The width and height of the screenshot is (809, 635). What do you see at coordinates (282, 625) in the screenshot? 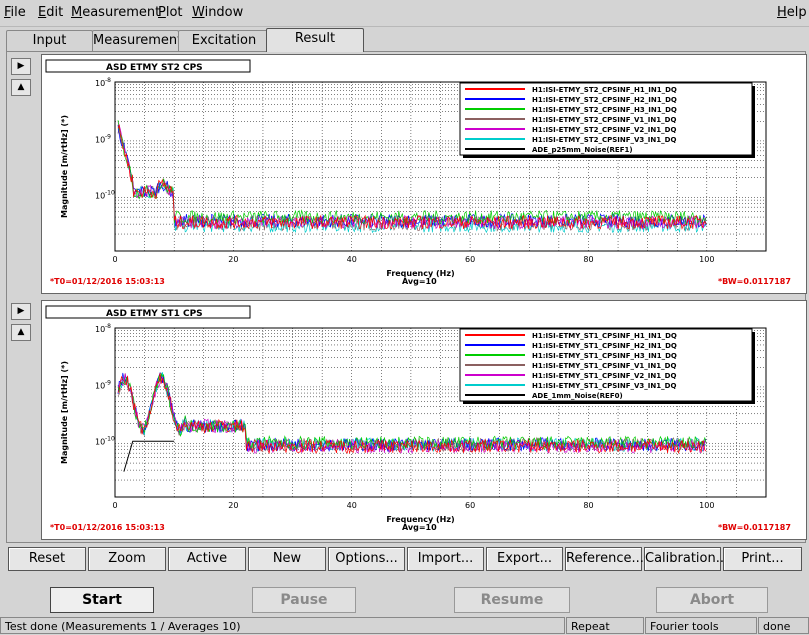
I see `status-message: Test done (Measurements 1 / Averages 10)` at bounding box center [282, 625].